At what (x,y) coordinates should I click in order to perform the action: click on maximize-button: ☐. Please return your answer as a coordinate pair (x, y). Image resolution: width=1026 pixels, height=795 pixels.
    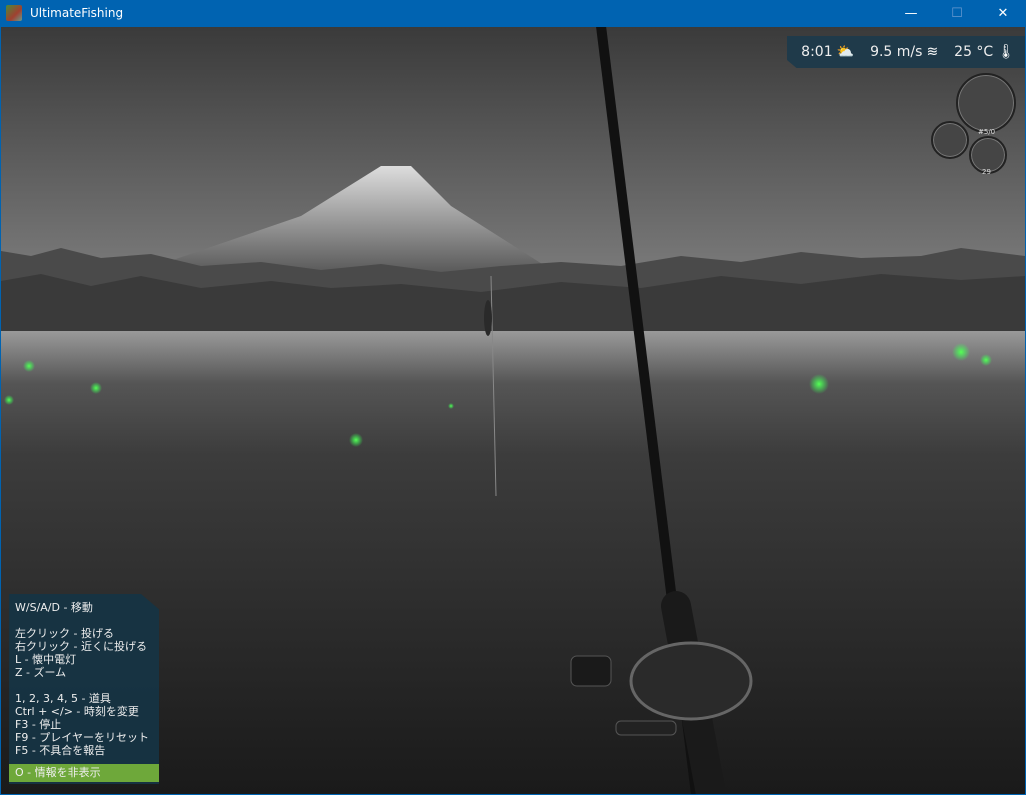
    Looking at the image, I should click on (957, 13).